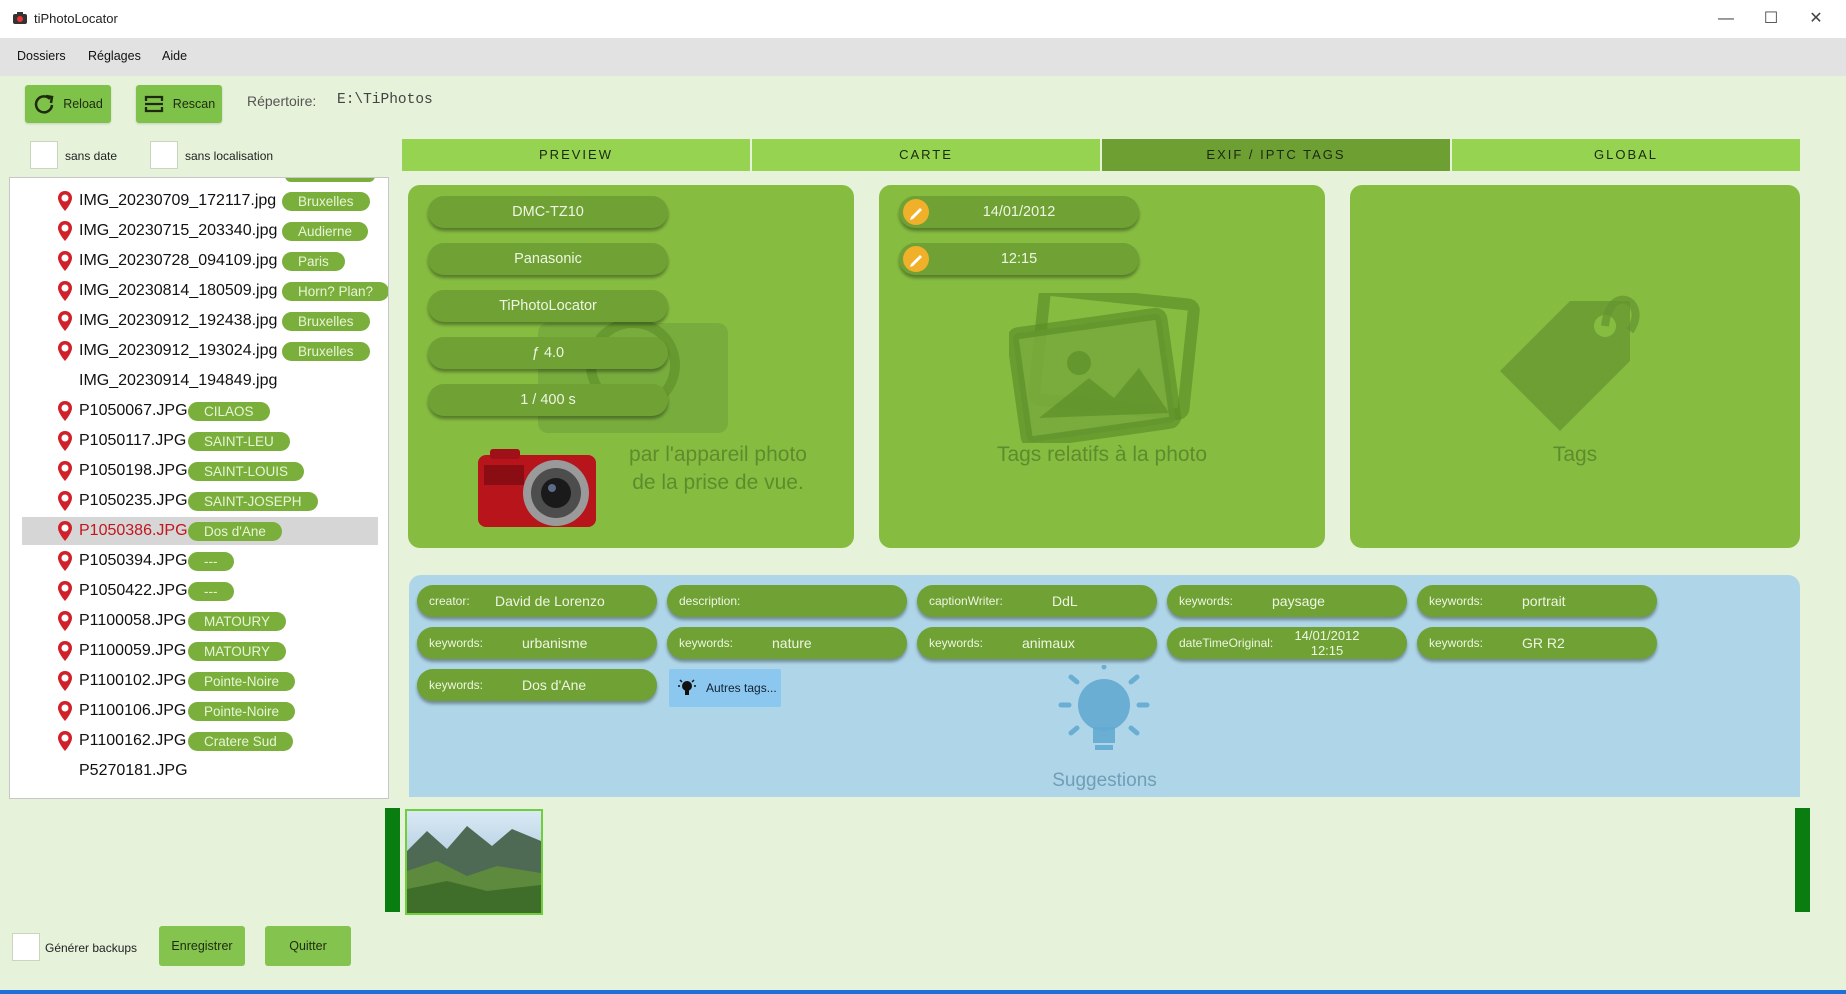 This screenshot has height=994, width=1846. Describe the element at coordinates (787, 601) in the screenshot. I see `suggested-tag-pill: description:` at that location.